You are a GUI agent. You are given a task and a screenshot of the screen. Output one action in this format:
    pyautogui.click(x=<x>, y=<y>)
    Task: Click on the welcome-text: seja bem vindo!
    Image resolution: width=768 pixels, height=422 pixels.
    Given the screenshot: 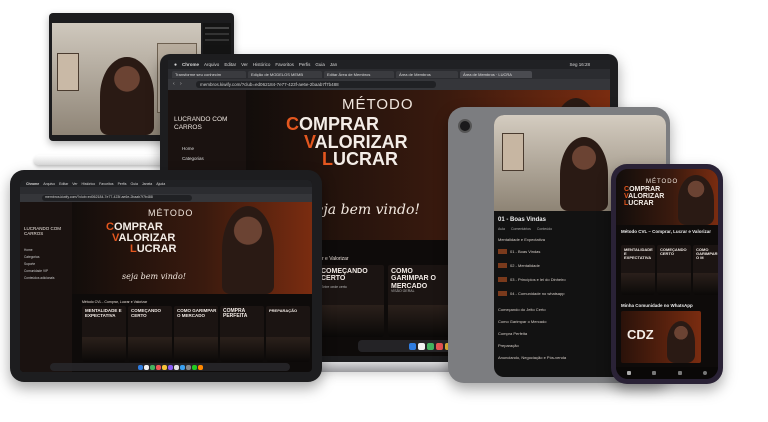 What is the action you would take?
    pyautogui.click(x=364, y=210)
    